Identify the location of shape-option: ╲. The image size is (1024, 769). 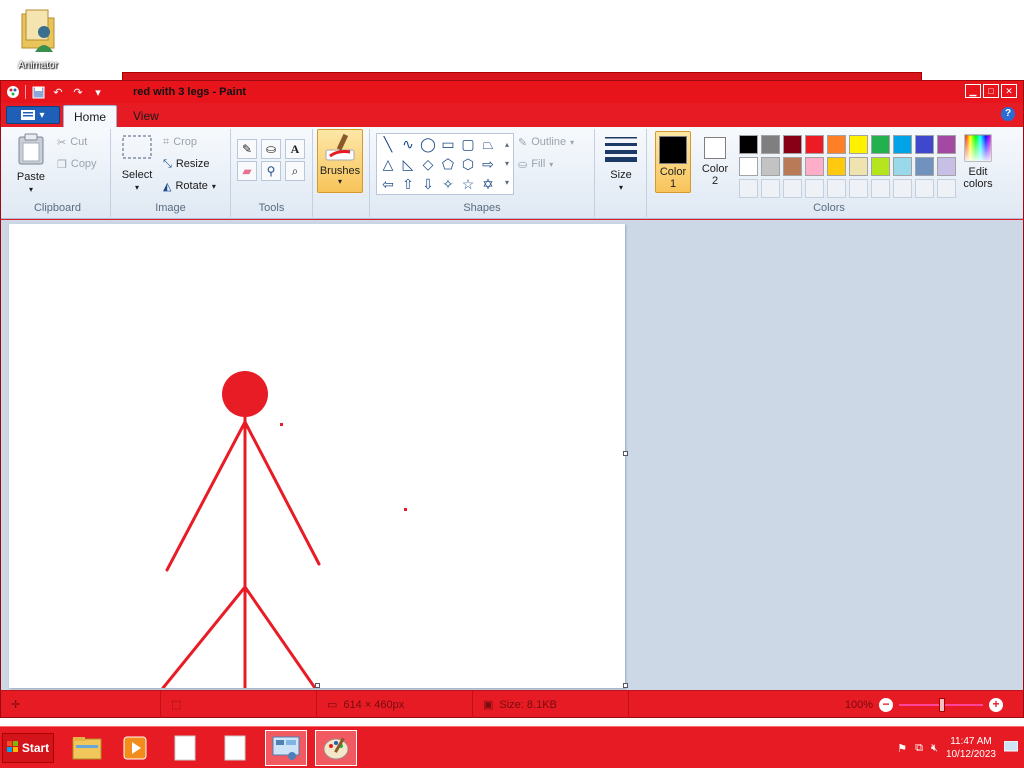
(388, 144).